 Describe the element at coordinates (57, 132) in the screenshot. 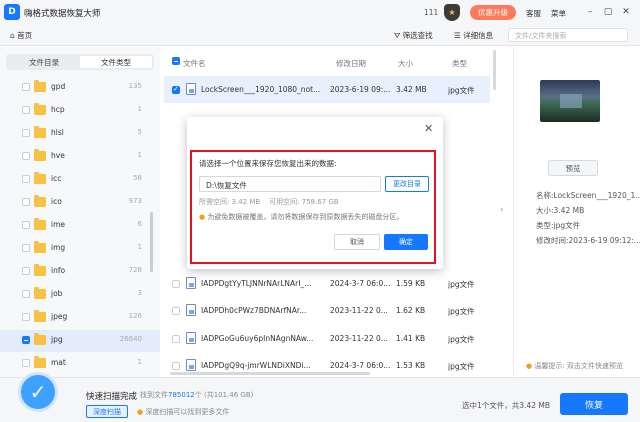

I see `folder-name: hlsl` at that location.